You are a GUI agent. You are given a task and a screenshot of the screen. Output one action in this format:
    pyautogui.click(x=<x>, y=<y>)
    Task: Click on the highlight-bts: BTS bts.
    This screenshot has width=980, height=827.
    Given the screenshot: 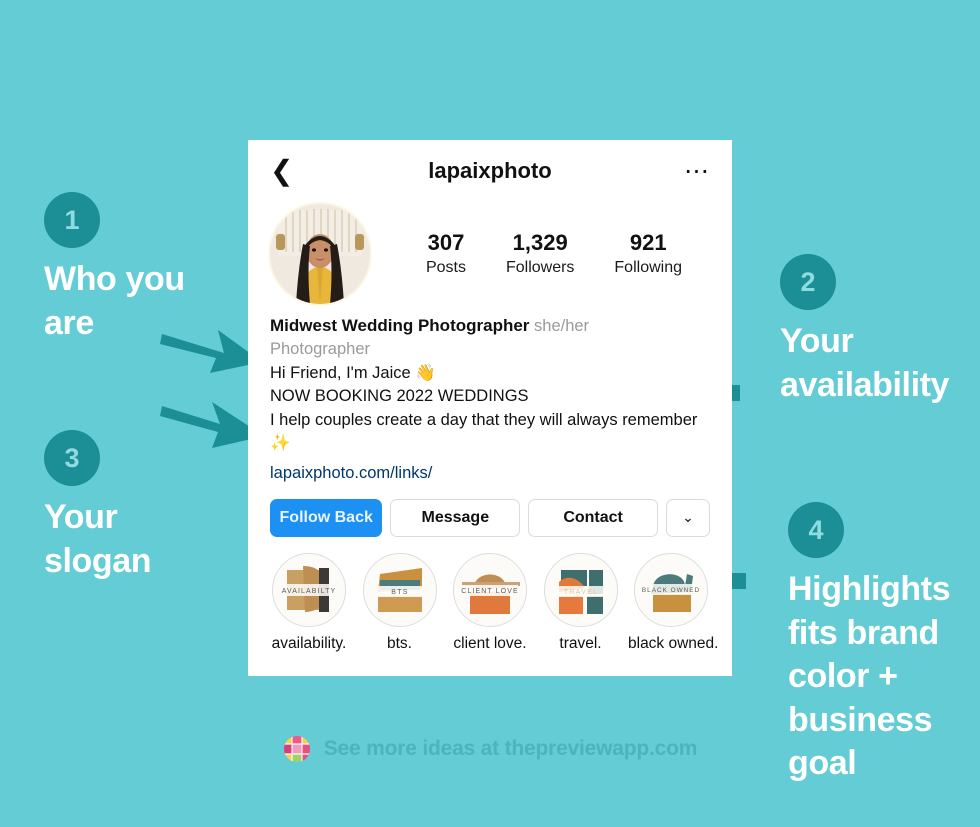 What is the action you would take?
    pyautogui.click(x=400, y=602)
    